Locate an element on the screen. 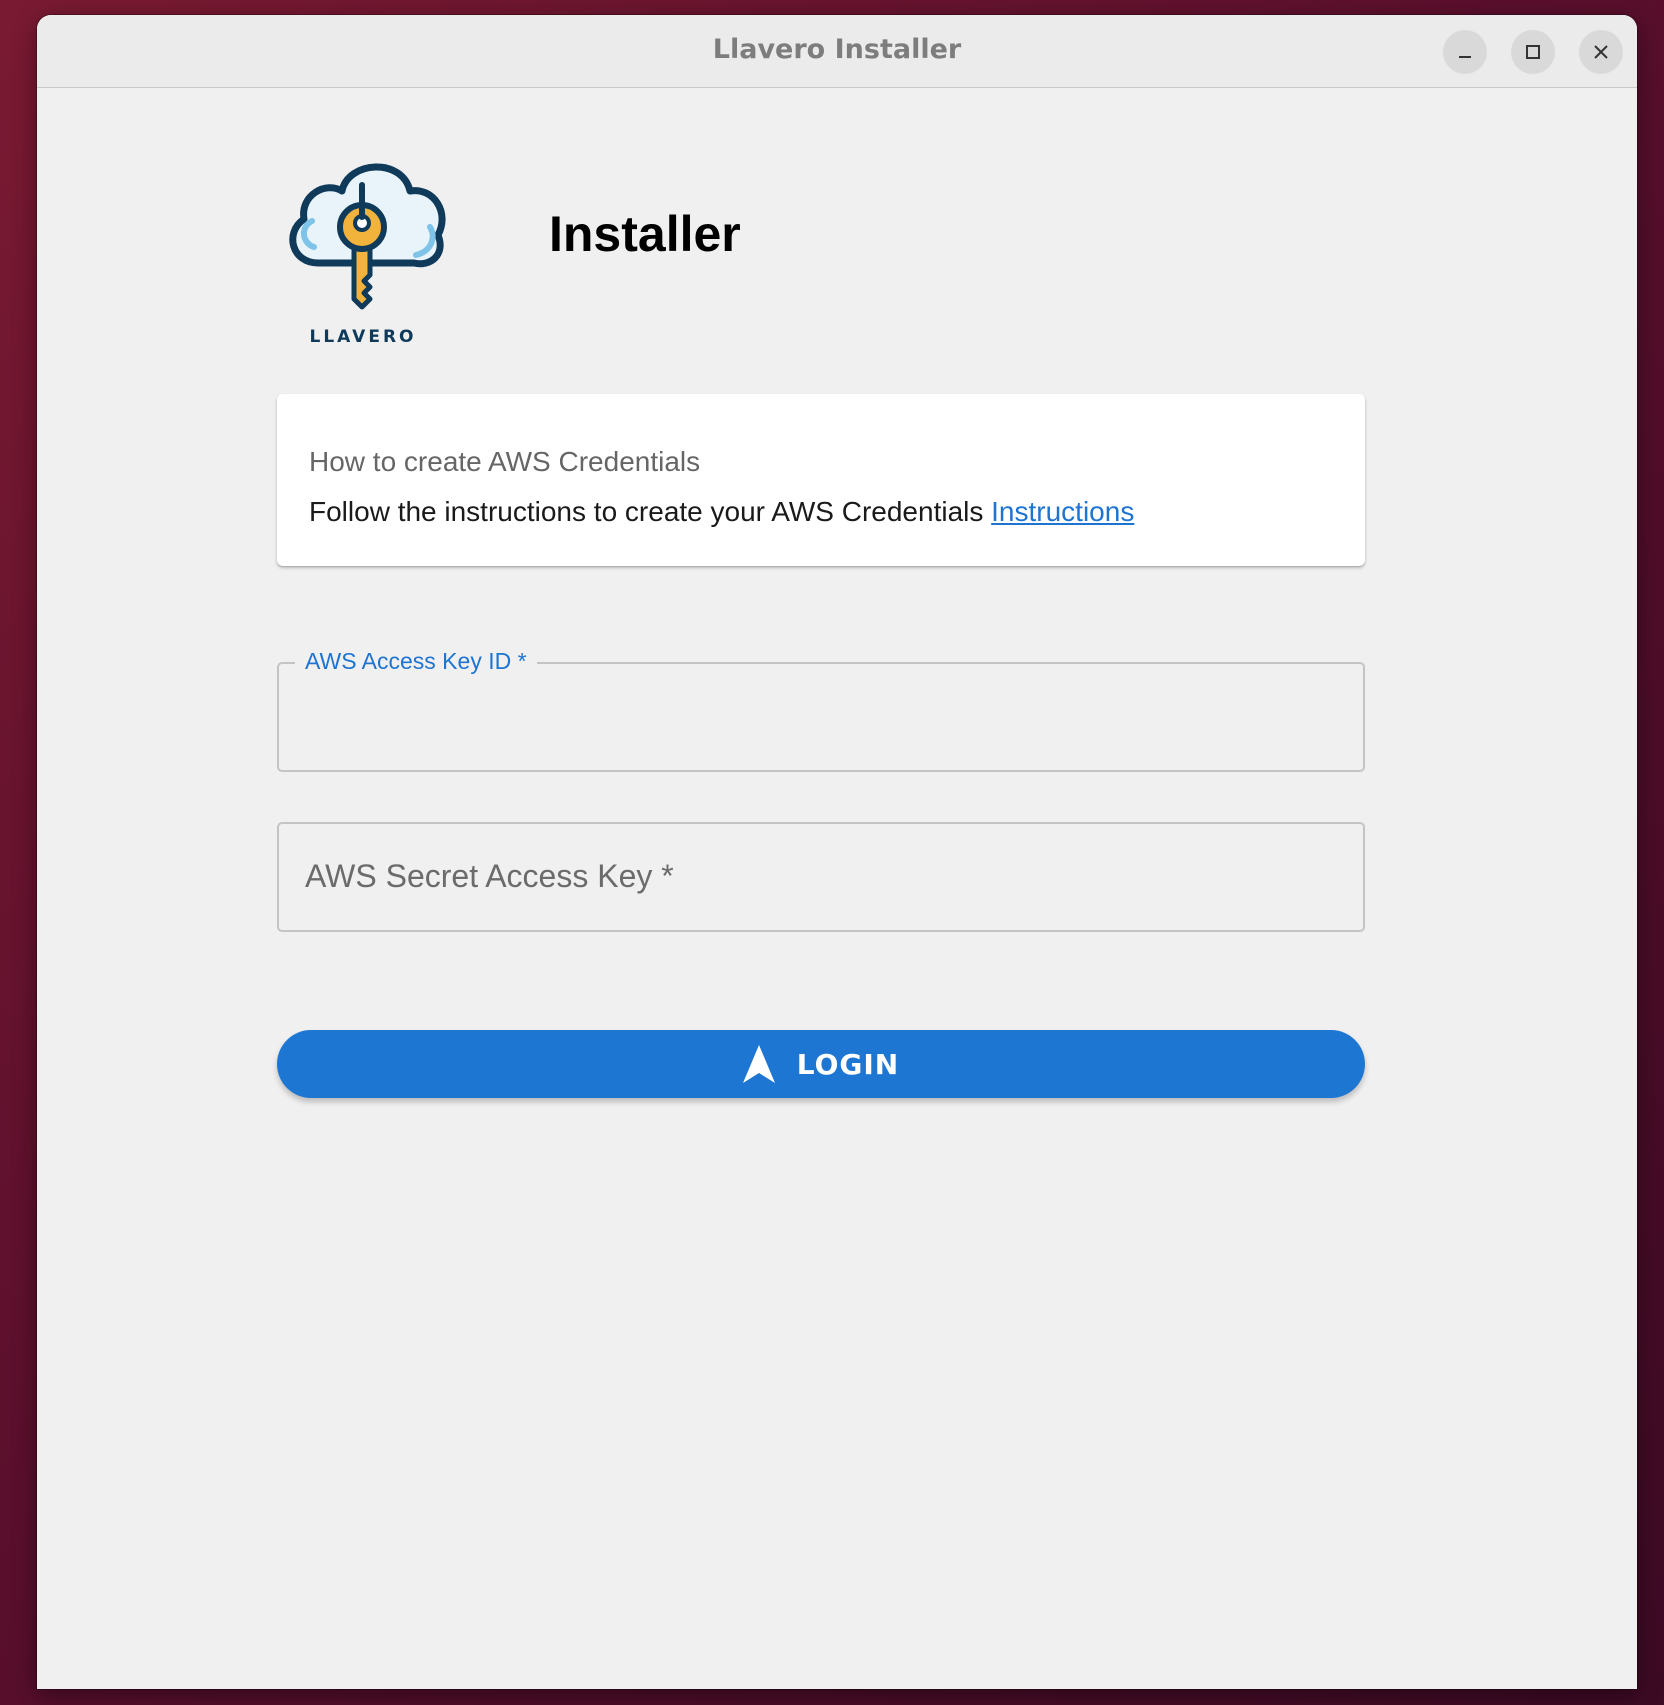  login-button: LOGIN is located at coordinates (821, 1064).